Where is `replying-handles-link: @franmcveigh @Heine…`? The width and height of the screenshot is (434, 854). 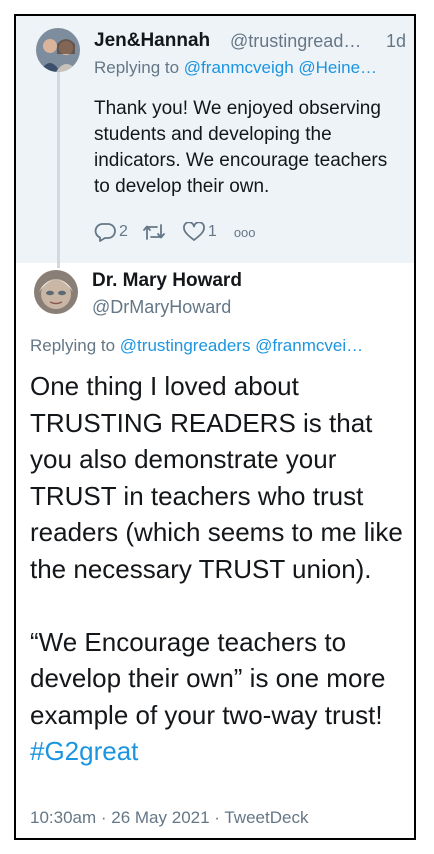
replying-handles-link: @franmcveigh @Heine… is located at coordinates (280, 67).